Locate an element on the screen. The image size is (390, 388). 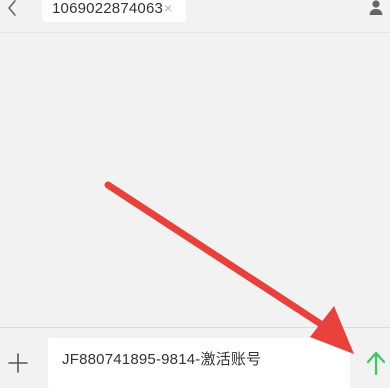
recipient-chip: 1069022874063 × is located at coordinates (114, 11).